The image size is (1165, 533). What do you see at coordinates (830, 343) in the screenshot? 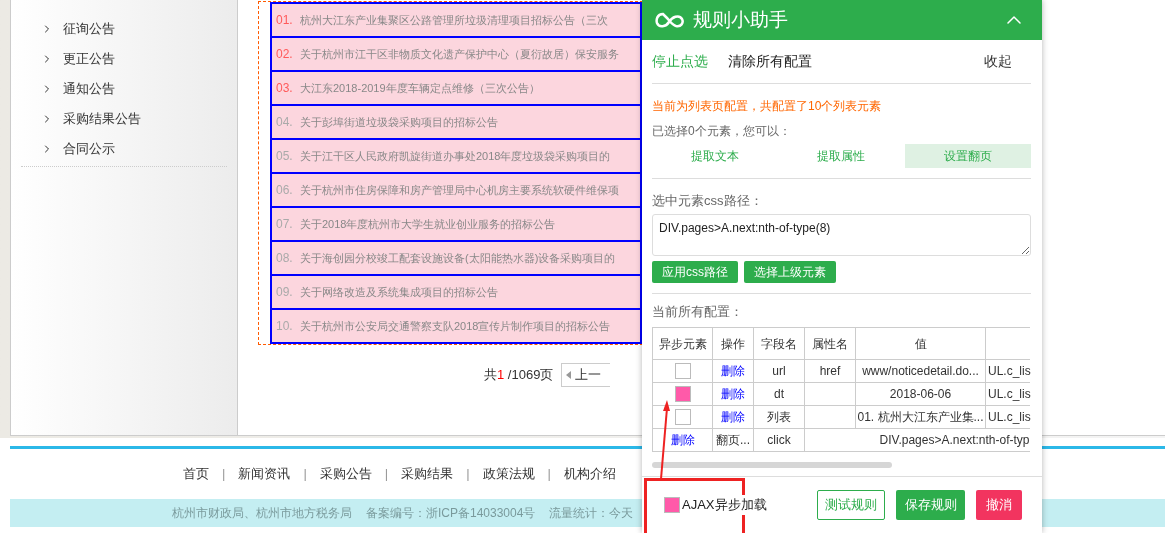
I see `column-header: 属性名` at bounding box center [830, 343].